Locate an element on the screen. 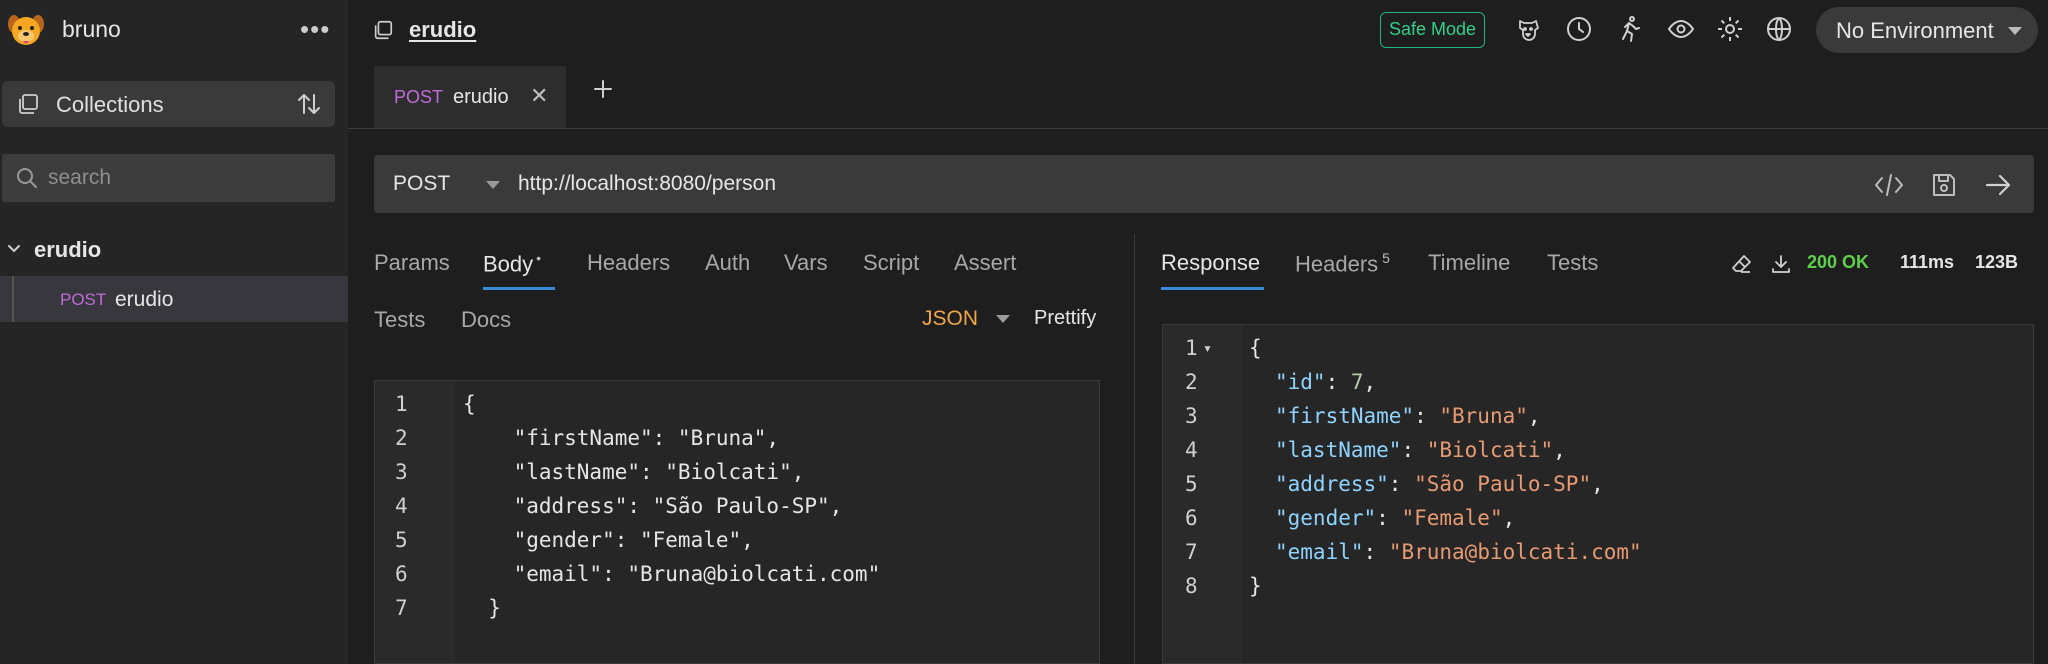 This screenshot has width=2048, height=664. eraser-icon is located at coordinates (1742, 264).